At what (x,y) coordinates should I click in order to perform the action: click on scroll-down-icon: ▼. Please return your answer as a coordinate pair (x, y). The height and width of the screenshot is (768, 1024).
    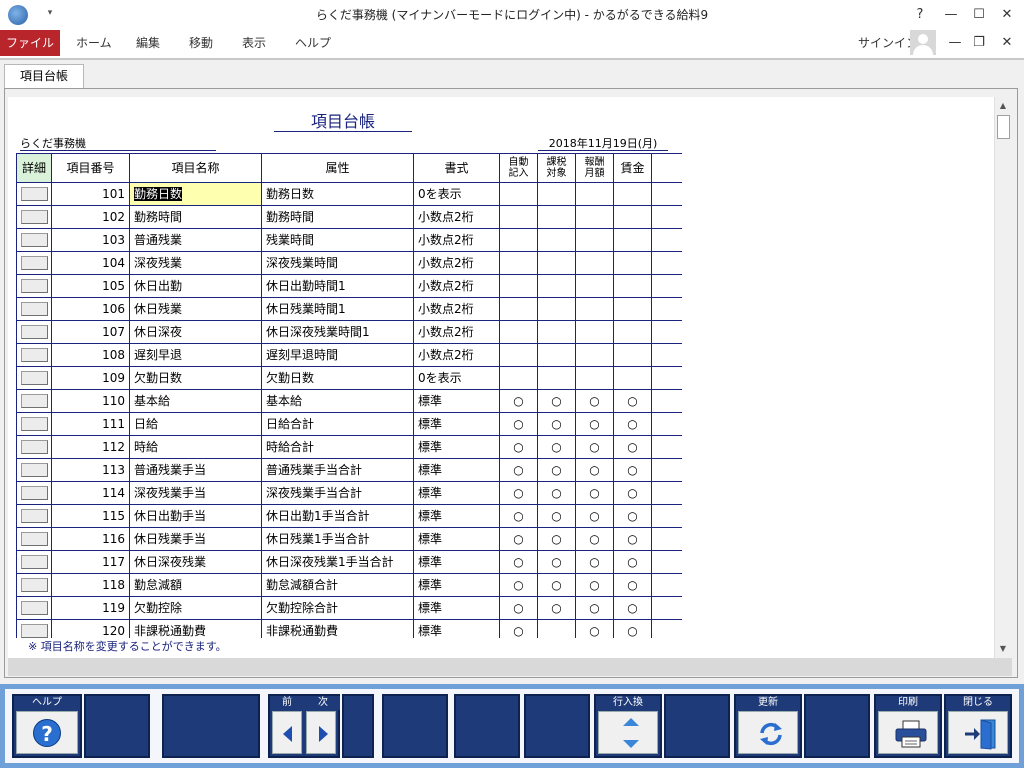
    Looking at the image, I should click on (1003, 649).